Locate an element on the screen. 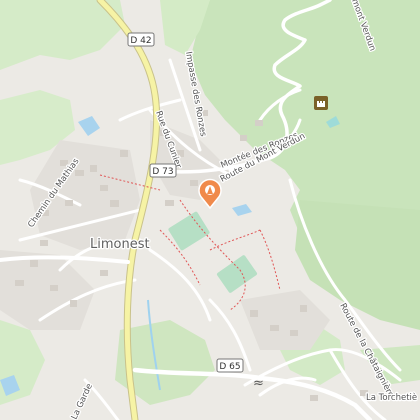 Image resolution: width=420 pixels, height=420 pixels. svg-text: D 73 is located at coordinates (162, 172).